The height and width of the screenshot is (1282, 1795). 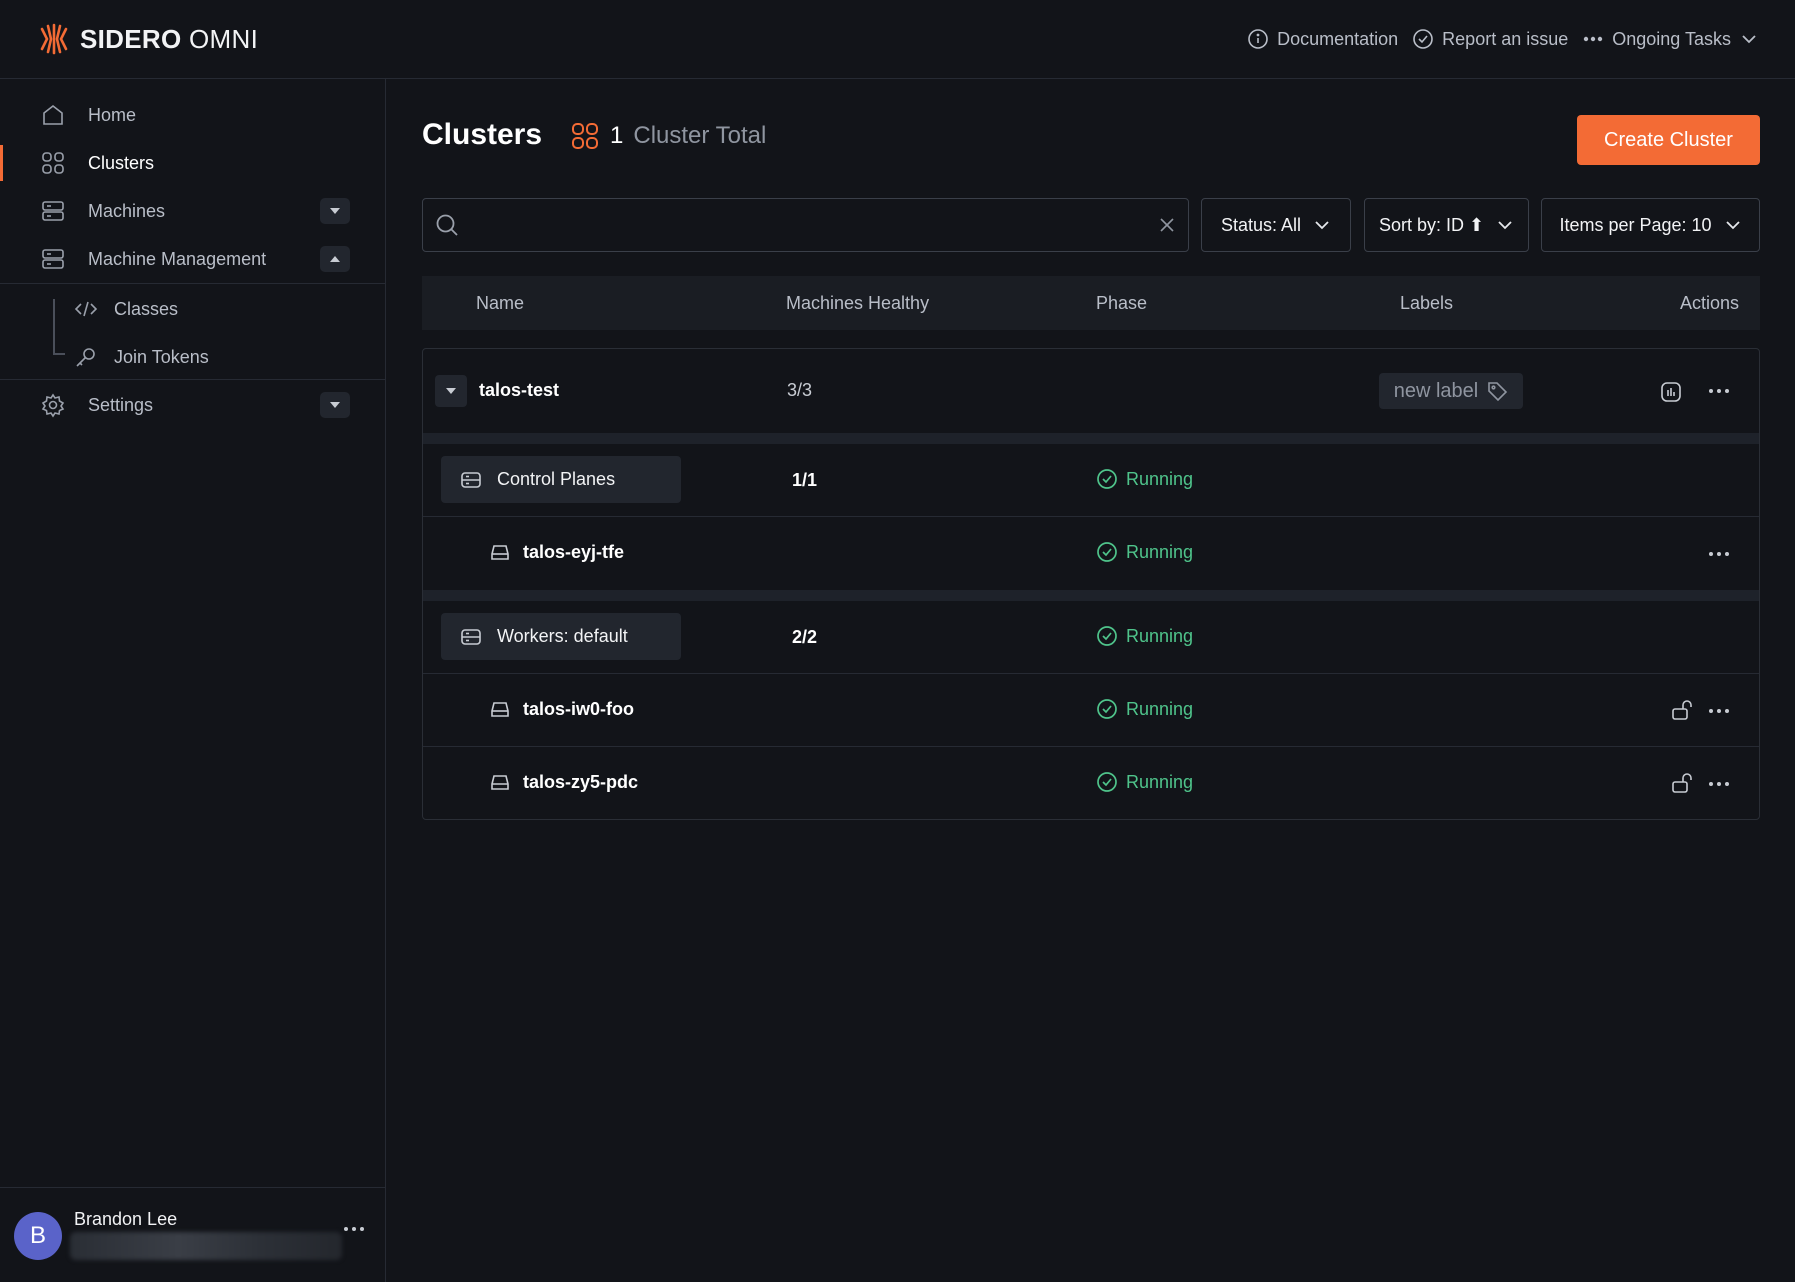 I want to click on create-cluster-button: Create Cluster, so click(x=1668, y=140).